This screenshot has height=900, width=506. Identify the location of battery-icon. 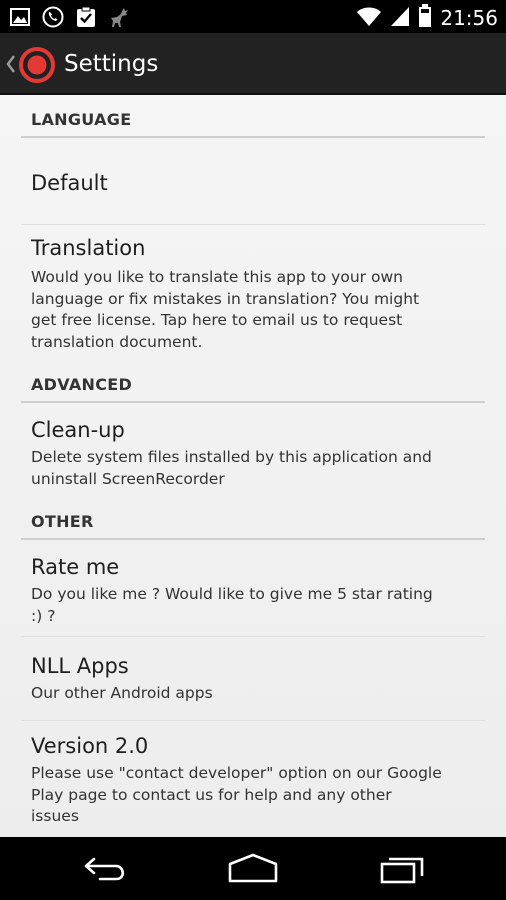
(425, 18).